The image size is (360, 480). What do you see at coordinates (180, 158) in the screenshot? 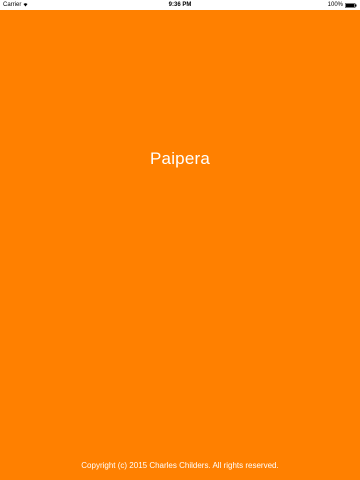
I see `app-title: Paipera` at bounding box center [180, 158].